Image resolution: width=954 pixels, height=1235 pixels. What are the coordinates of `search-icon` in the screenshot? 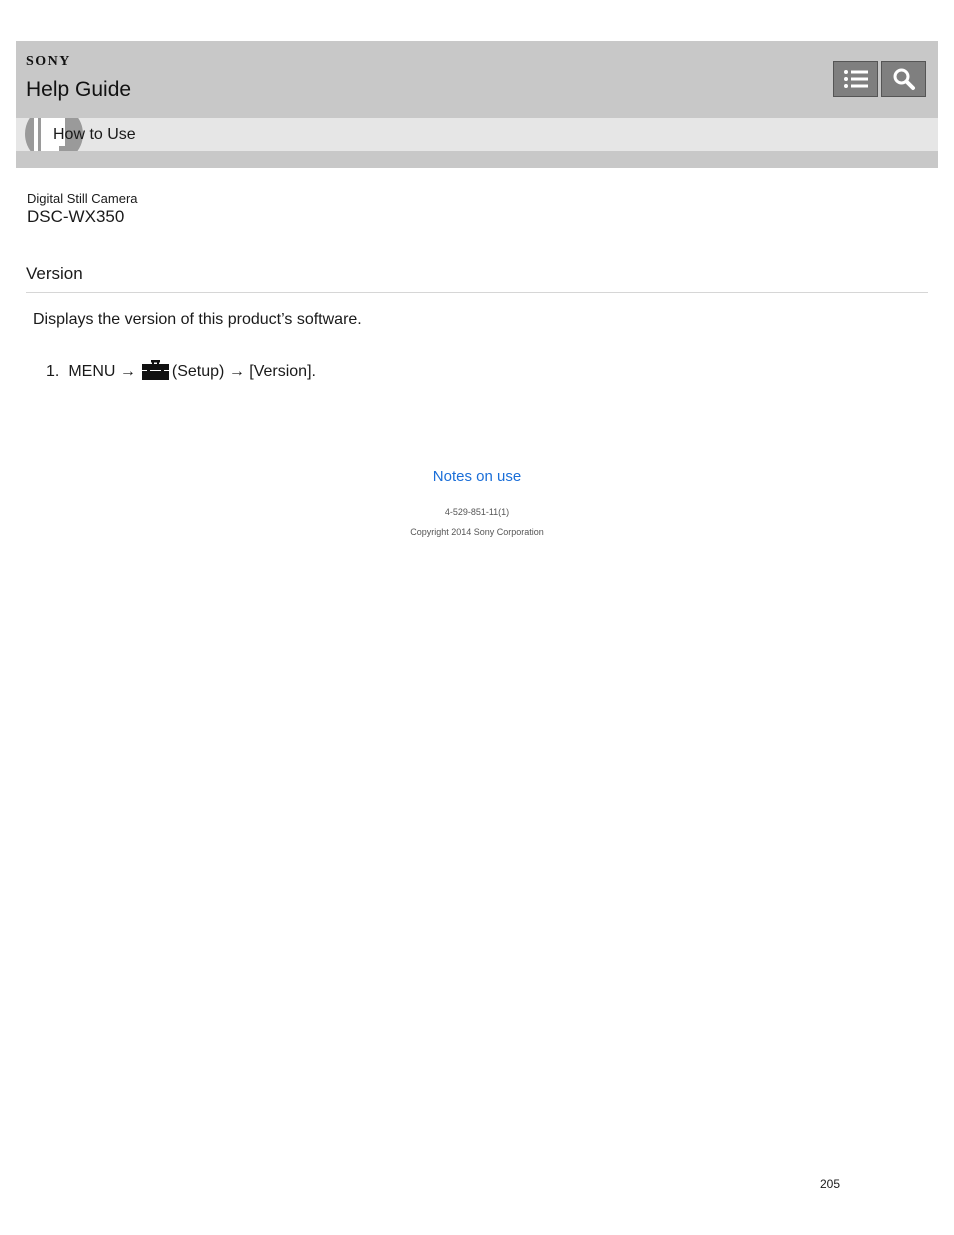 It's located at (904, 79).